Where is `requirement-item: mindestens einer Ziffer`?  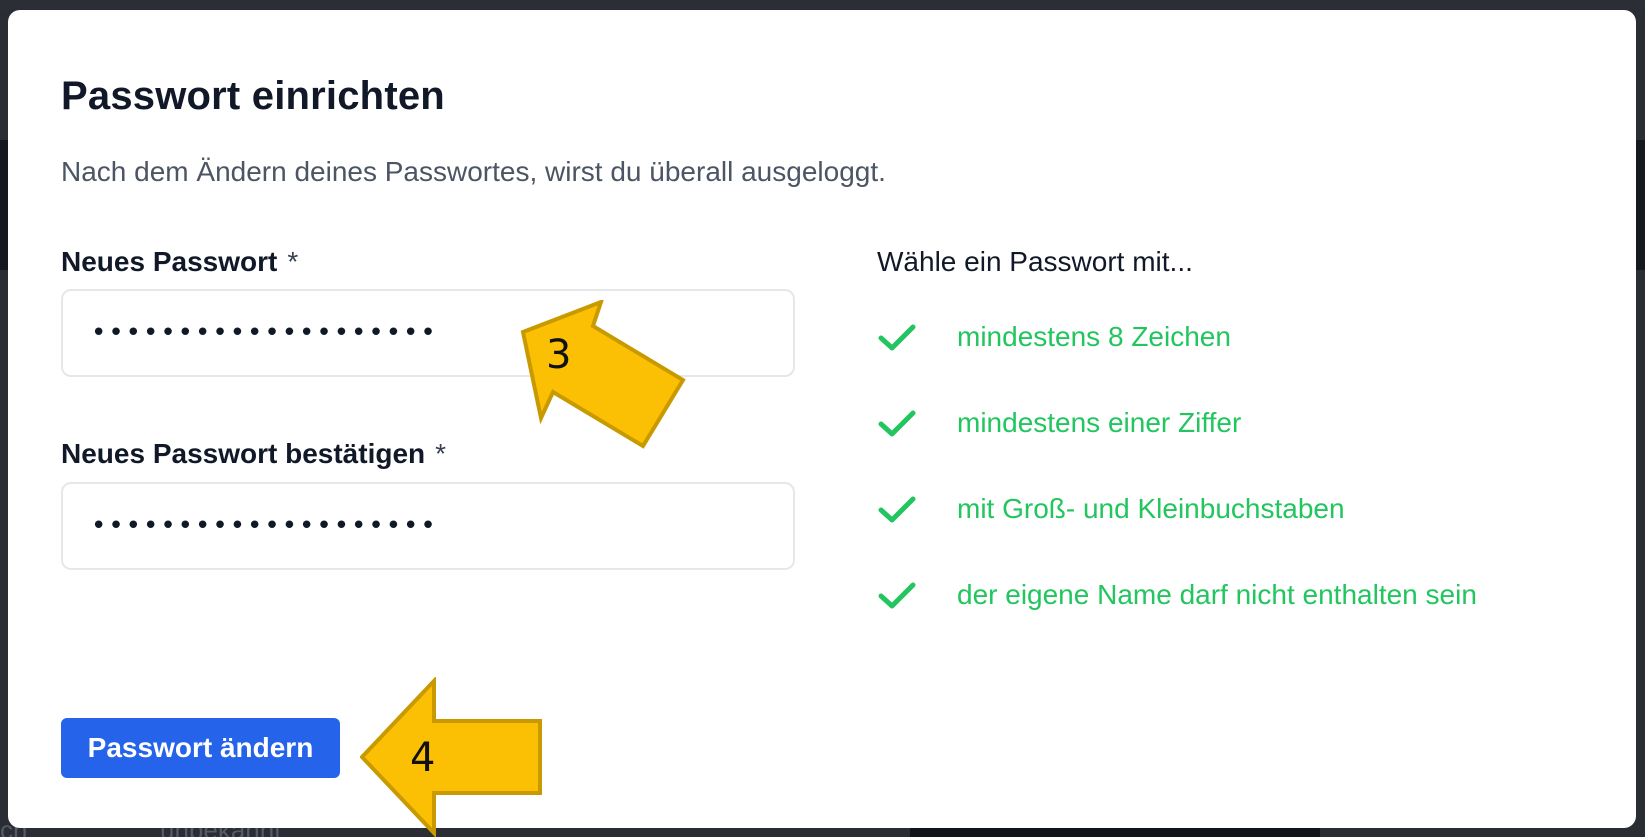 requirement-item: mindestens einer Ziffer is located at coordinates (1177, 423).